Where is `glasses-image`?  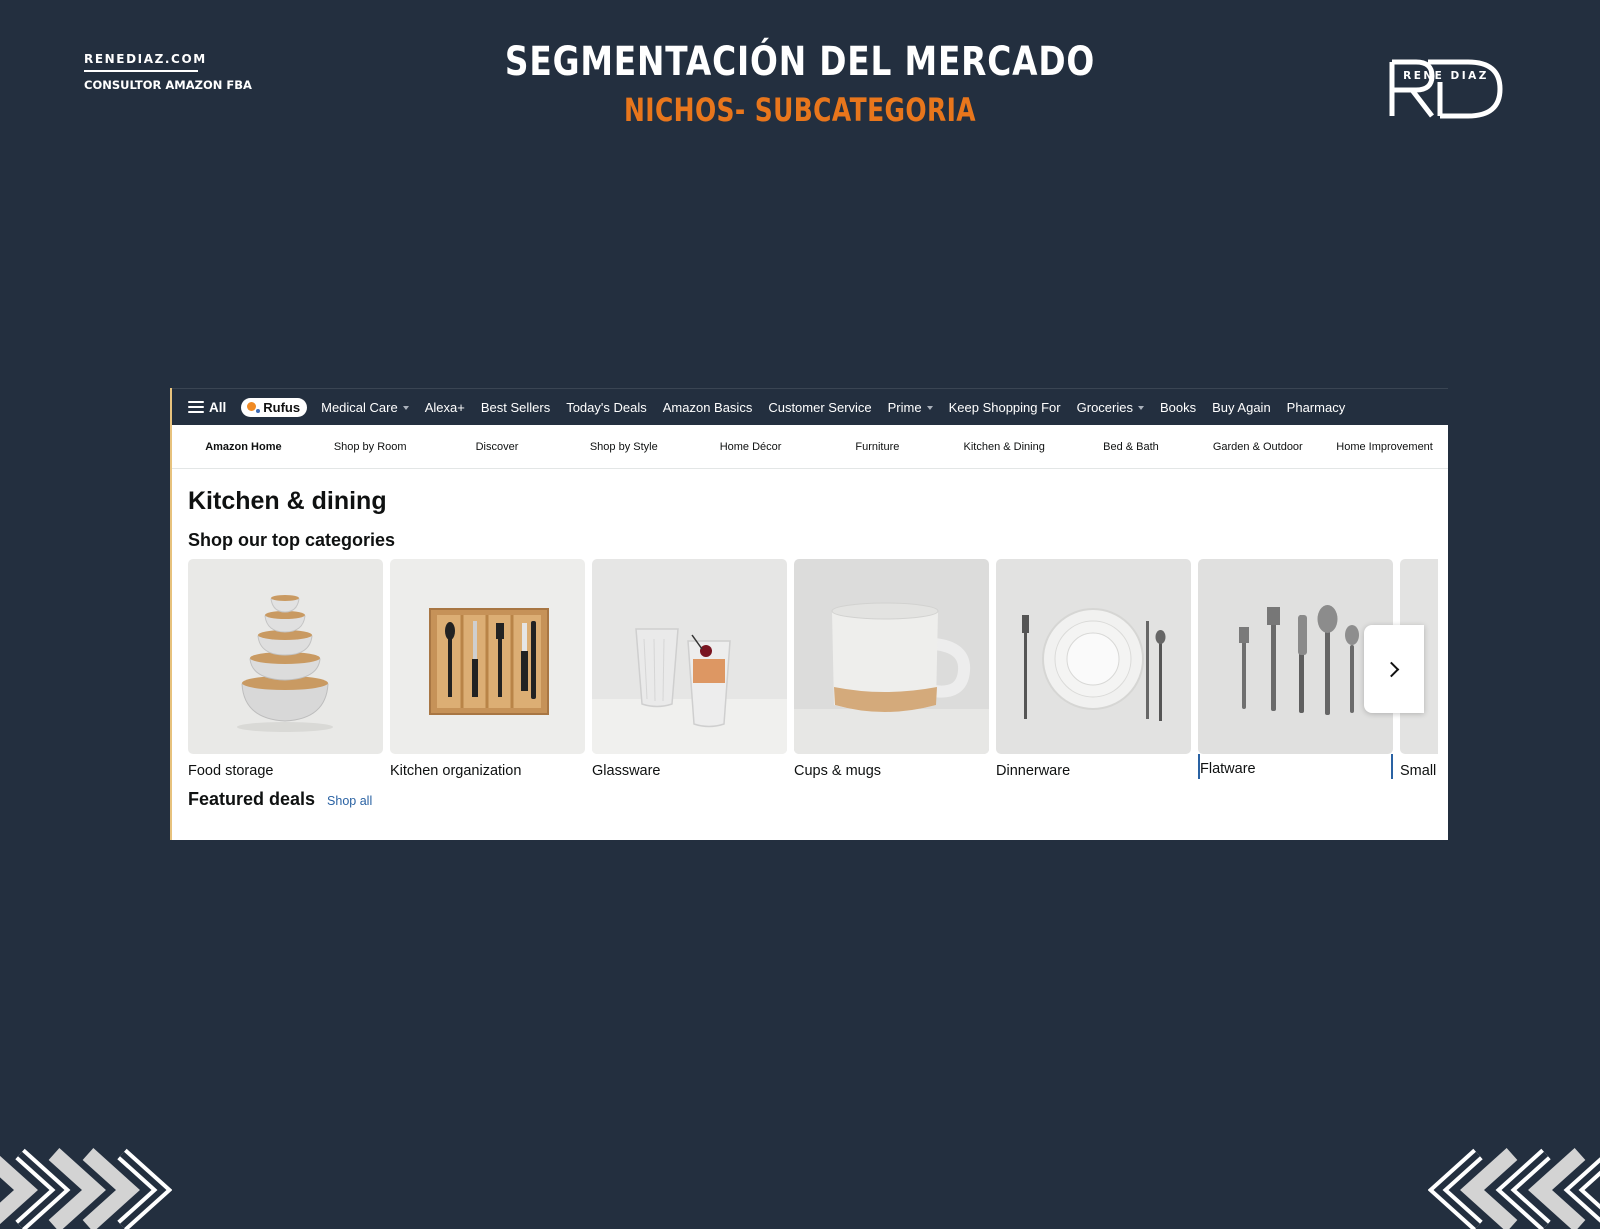 glasses-image is located at coordinates (689, 656).